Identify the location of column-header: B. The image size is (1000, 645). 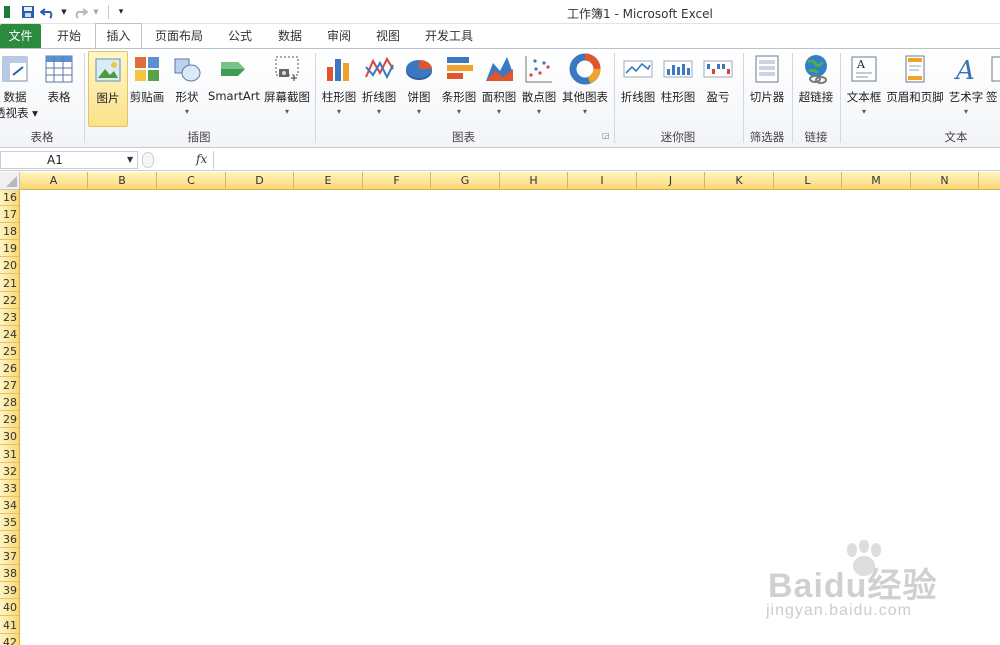
(122, 181).